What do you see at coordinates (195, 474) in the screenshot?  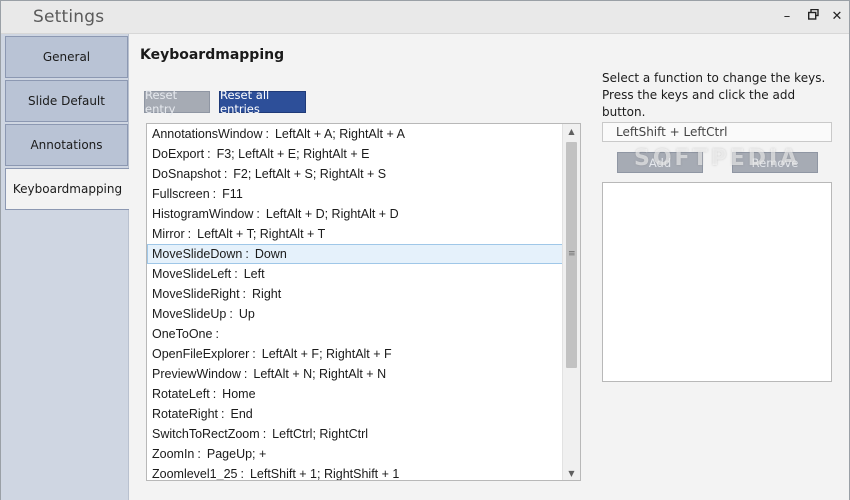 I see `function-name: Zoomlevel1_25` at bounding box center [195, 474].